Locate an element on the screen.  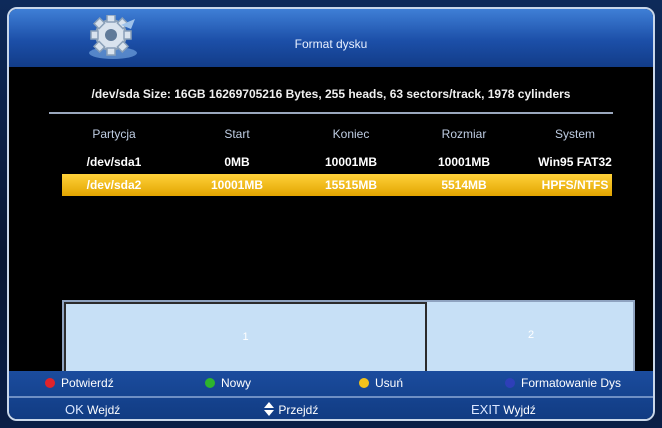
column-header-partycja: Partycja is located at coordinates (114, 134).